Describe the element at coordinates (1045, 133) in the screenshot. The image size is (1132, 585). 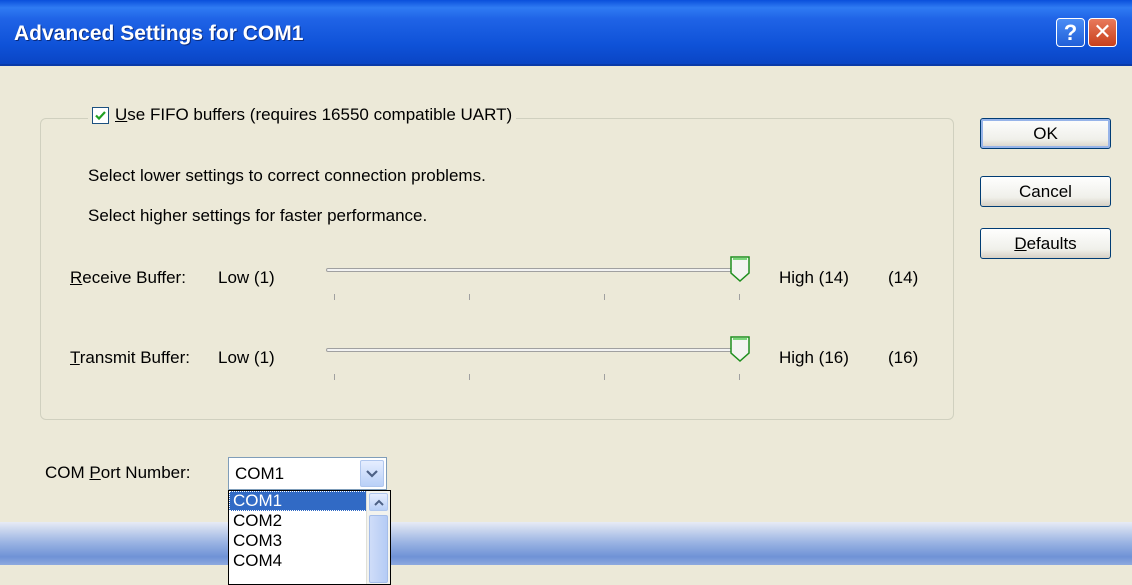
I see `ok-button: OK` at that location.